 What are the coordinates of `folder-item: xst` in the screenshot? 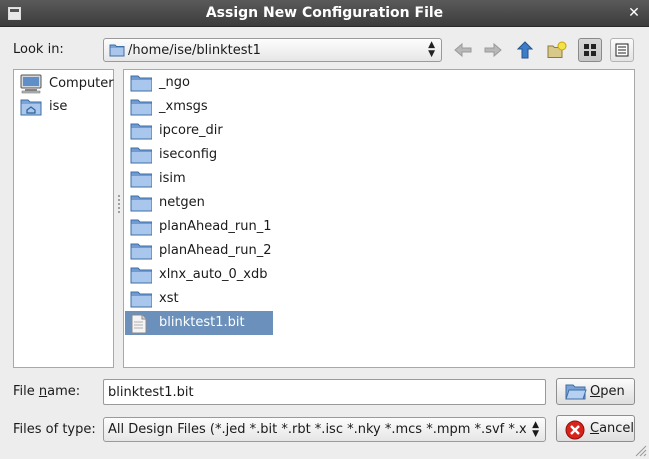 It's located at (199, 299).